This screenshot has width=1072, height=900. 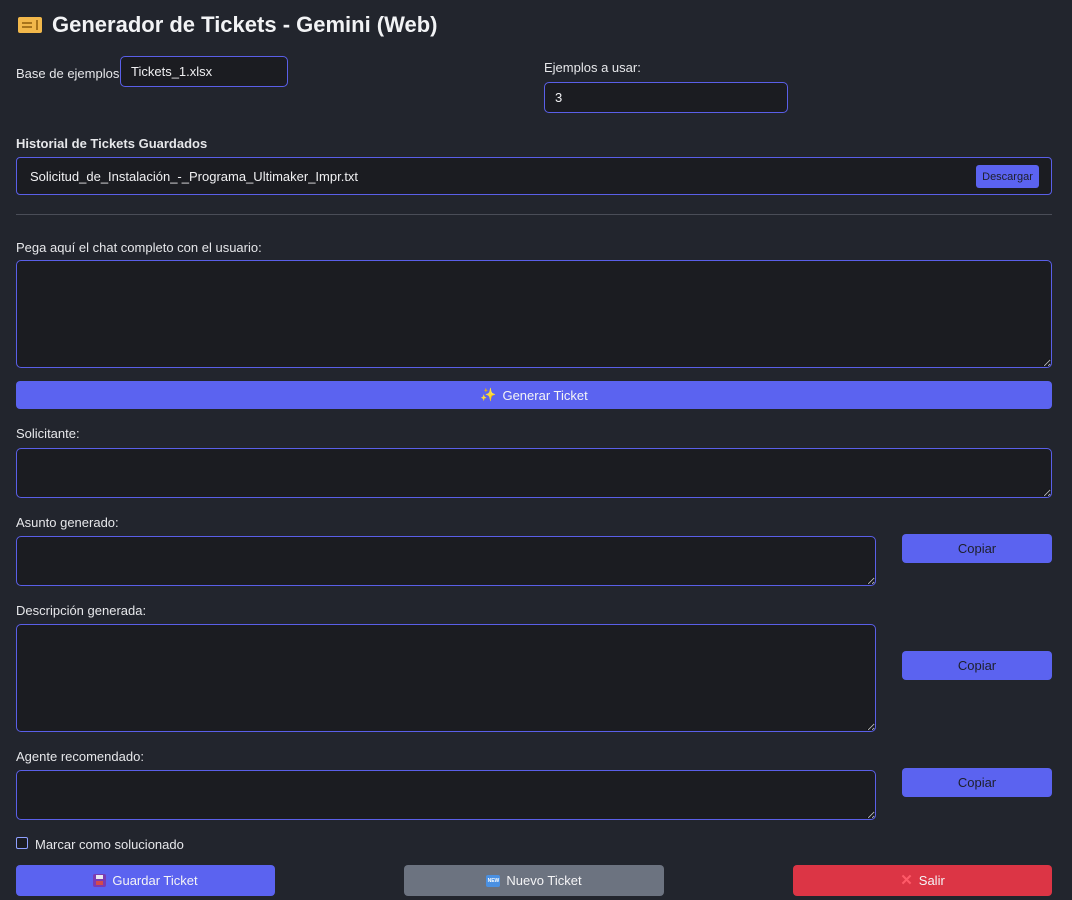 What do you see at coordinates (69, 73) in the screenshot?
I see `base-examples-label: Base de ejemplos:` at bounding box center [69, 73].